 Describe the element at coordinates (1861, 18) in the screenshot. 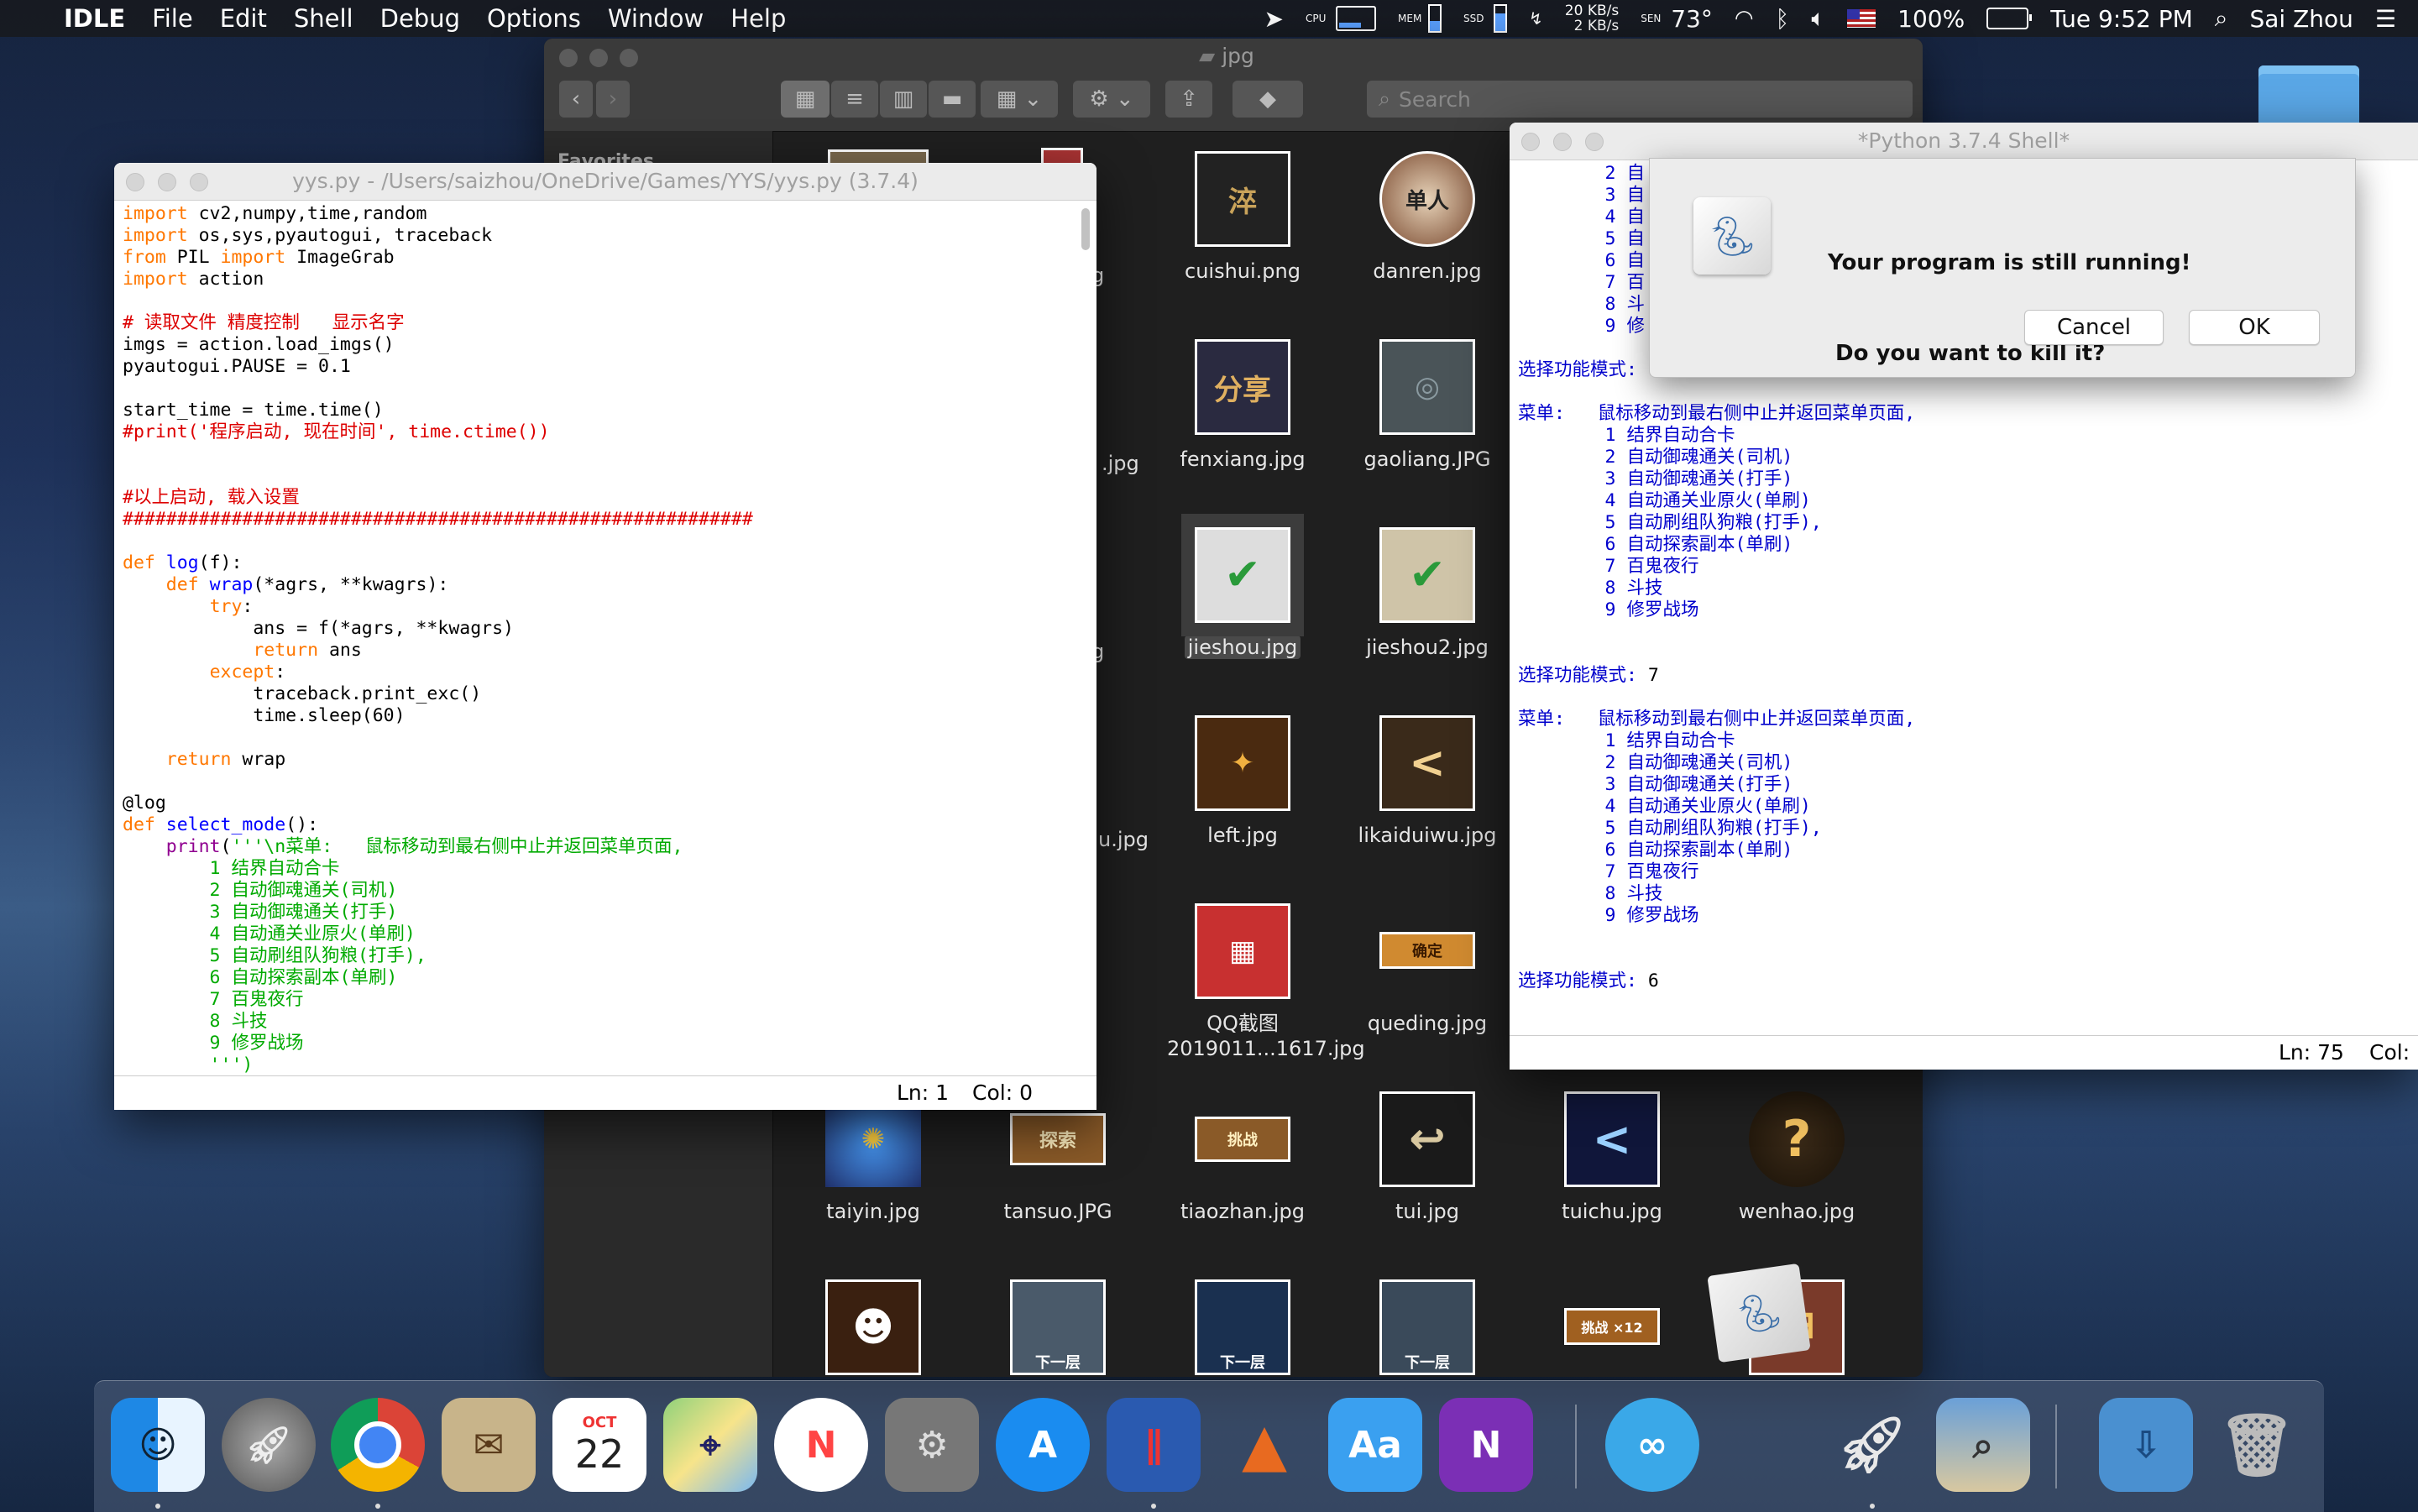

I see `input-source-flag-icon` at that location.